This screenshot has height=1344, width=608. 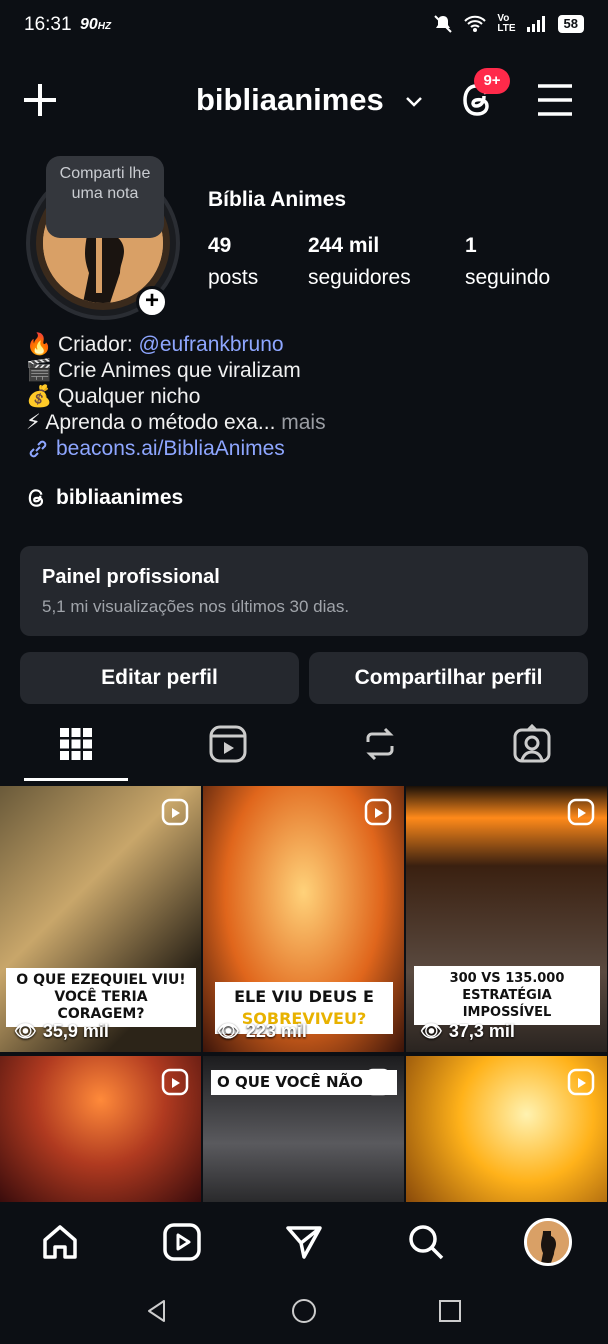 I want to click on status-bar: 16:31 90HZ Vo LTE 58, so click(x=304, y=27).